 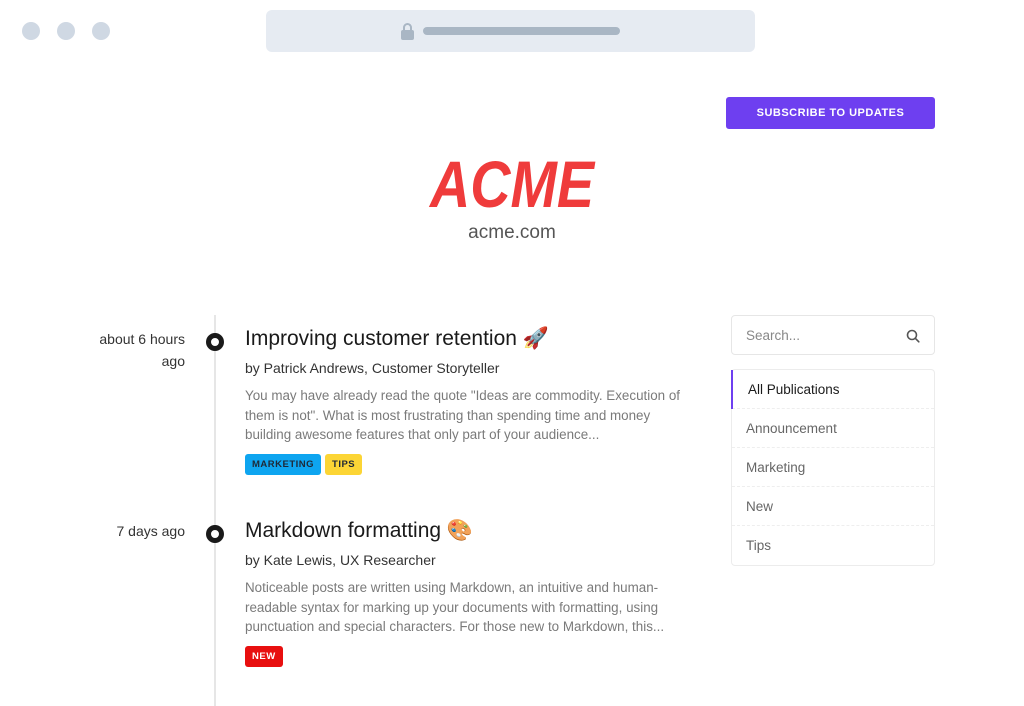 I want to click on subscribe-button: SUBSCRIBE TO UPDATES, so click(x=830, y=113).